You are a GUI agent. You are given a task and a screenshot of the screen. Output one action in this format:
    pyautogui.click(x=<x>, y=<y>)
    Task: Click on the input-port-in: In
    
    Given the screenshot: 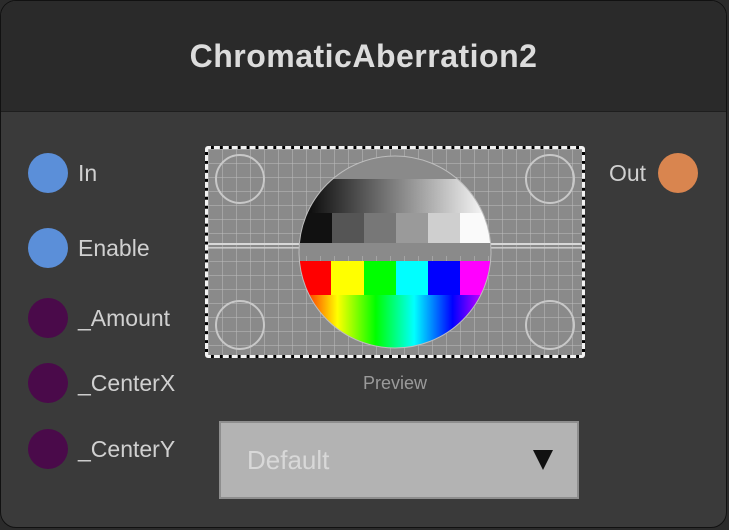 What is the action you would take?
    pyautogui.click(x=62, y=173)
    